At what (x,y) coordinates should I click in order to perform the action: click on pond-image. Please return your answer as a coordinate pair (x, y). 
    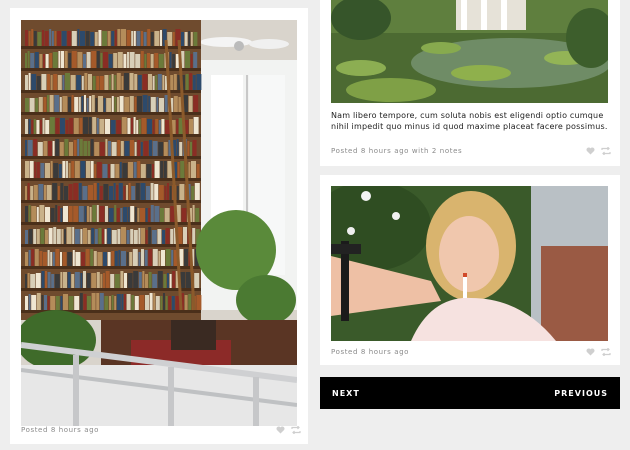
    Looking at the image, I should click on (469, 51).